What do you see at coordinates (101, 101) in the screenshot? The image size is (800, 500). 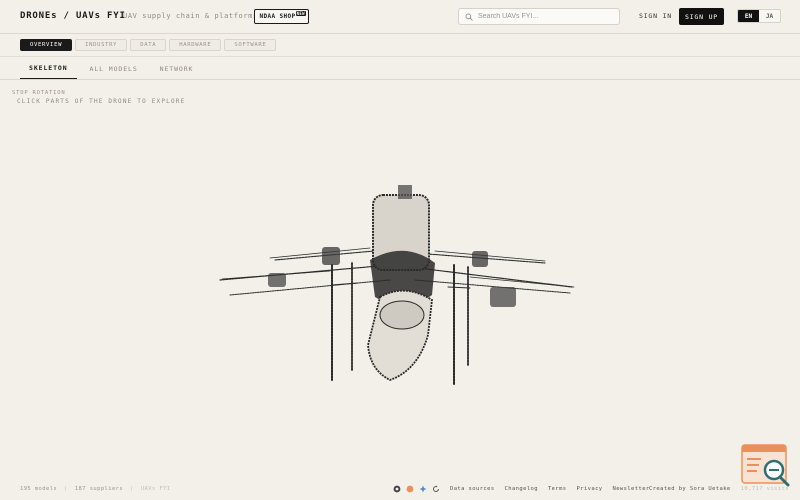 I see `explore-hint: CLICK PARTS OF THE DRONE TO EXPLORE` at bounding box center [101, 101].